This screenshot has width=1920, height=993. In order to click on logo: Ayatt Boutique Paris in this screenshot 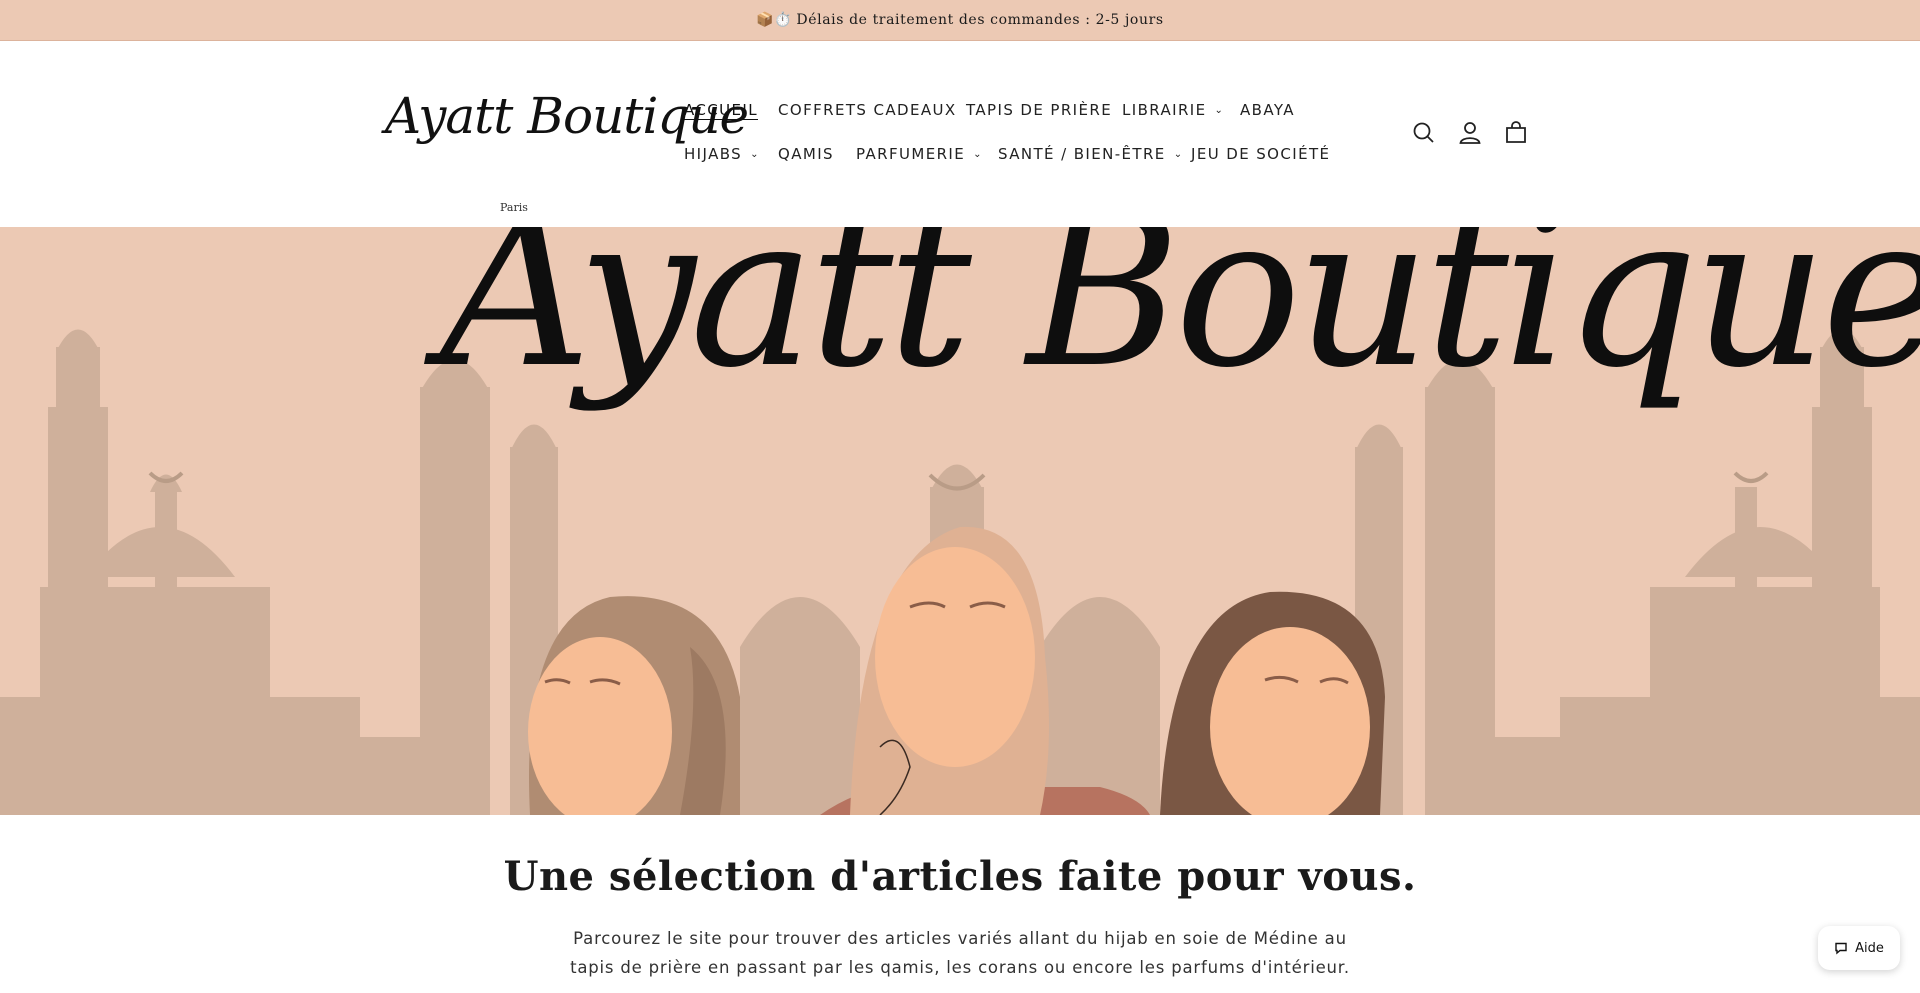, I will do `click(567, 152)`.